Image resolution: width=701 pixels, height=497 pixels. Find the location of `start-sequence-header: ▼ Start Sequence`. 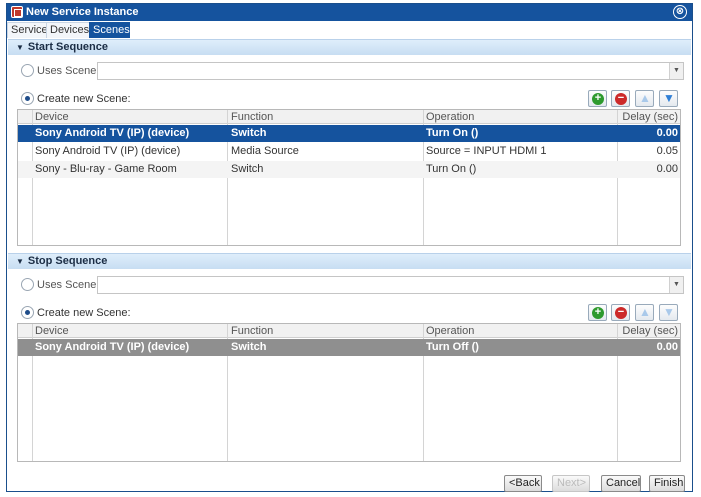

start-sequence-header: ▼ Start Sequence is located at coordinates (349, 47).